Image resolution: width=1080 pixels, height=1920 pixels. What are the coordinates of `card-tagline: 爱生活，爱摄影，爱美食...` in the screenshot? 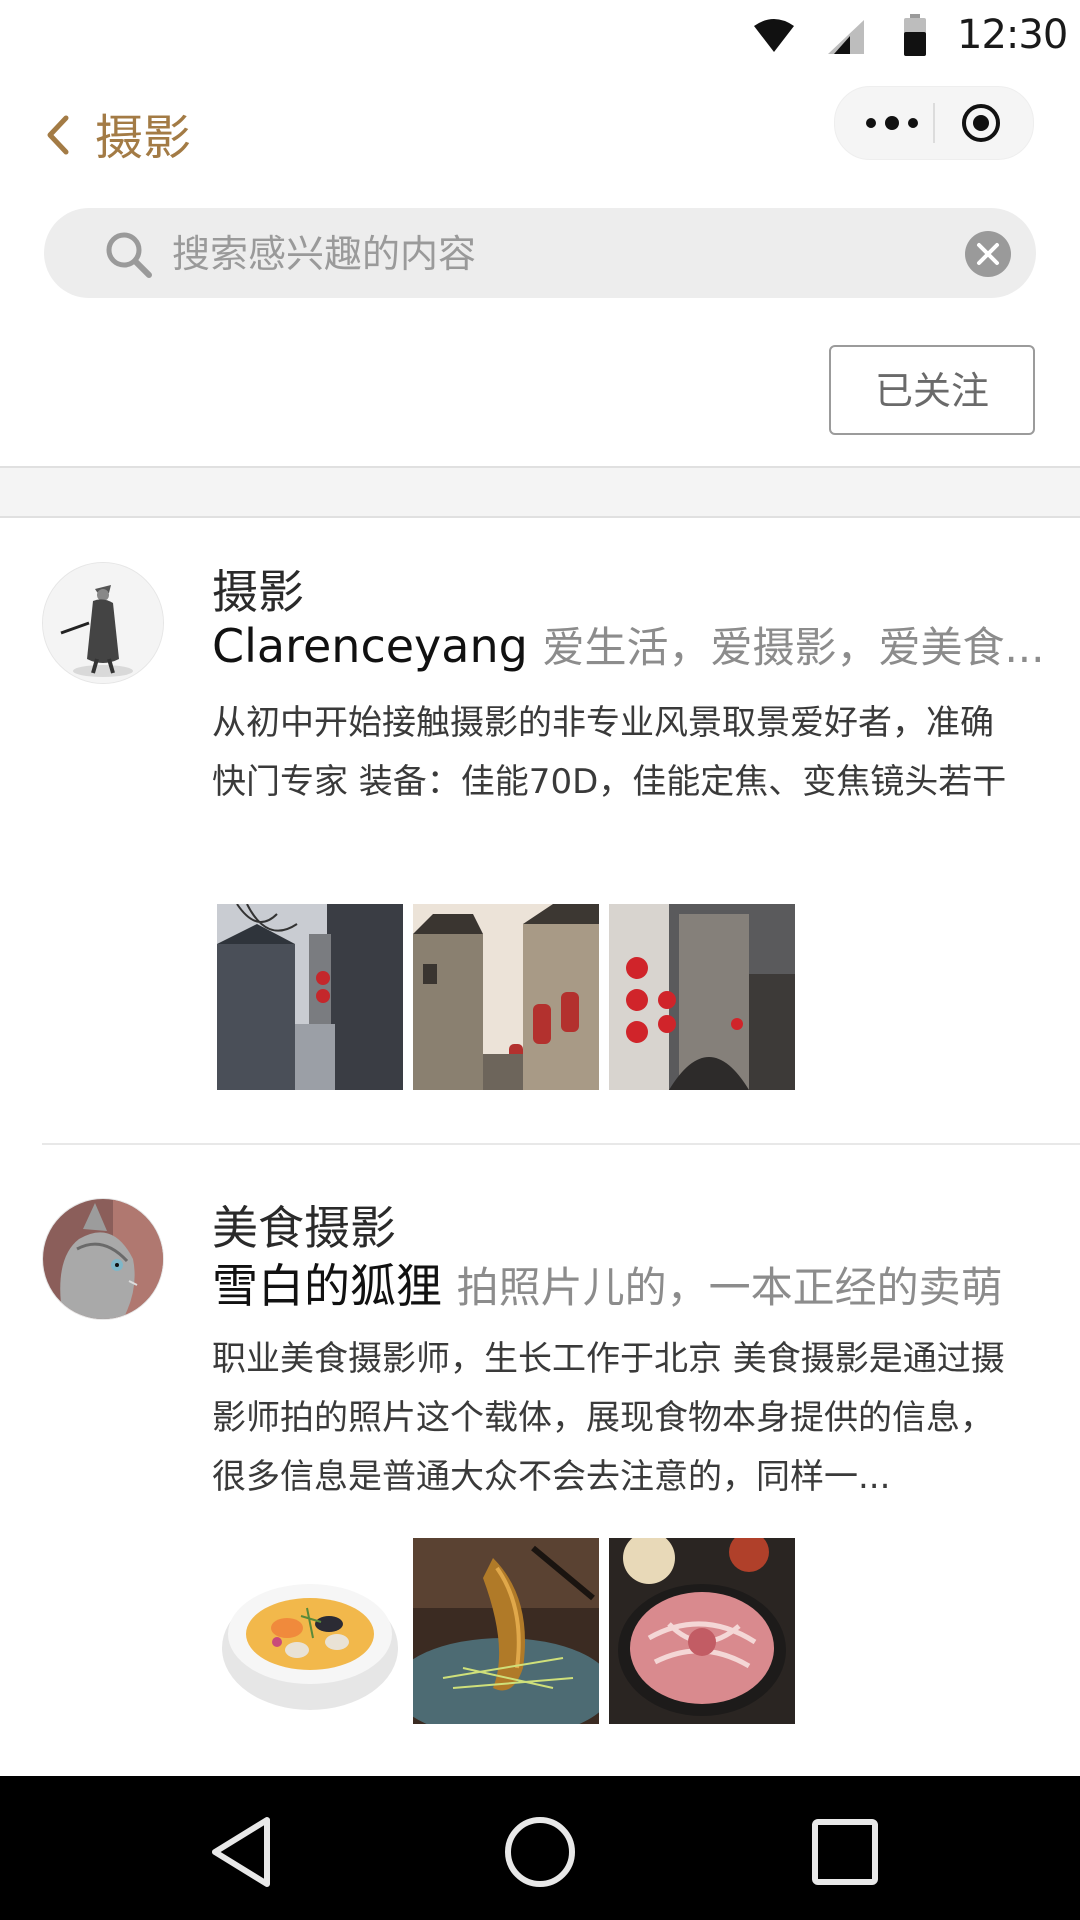 It's located at (792, 647).